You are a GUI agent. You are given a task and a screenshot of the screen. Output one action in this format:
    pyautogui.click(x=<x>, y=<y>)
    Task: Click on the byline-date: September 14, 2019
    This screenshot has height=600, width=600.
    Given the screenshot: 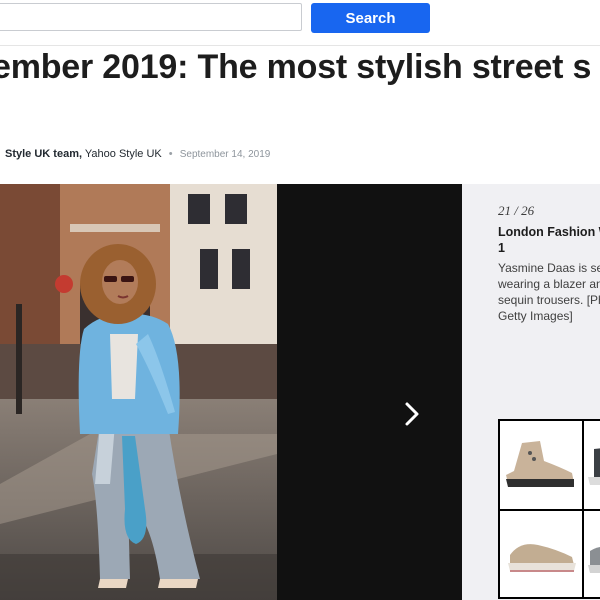 What is the action you would take?
    pyautogui.click(x=225, y=154)
    